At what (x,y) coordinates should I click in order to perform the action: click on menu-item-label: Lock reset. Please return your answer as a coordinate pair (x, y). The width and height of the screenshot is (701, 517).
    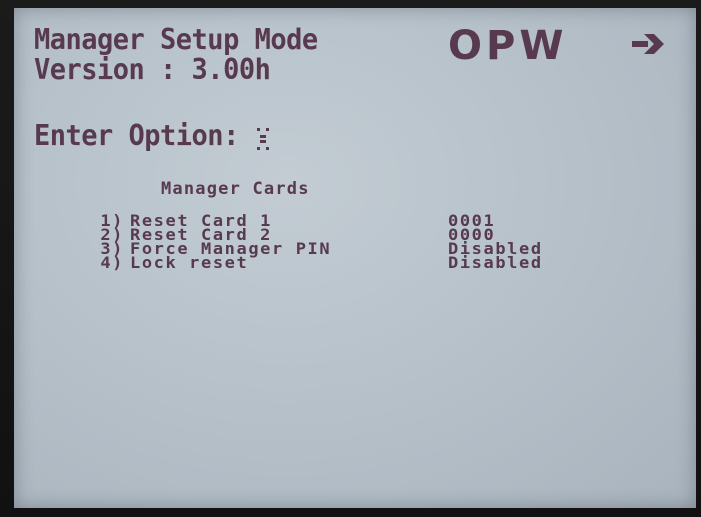
    Looking at the image, I should click on (189, 263).